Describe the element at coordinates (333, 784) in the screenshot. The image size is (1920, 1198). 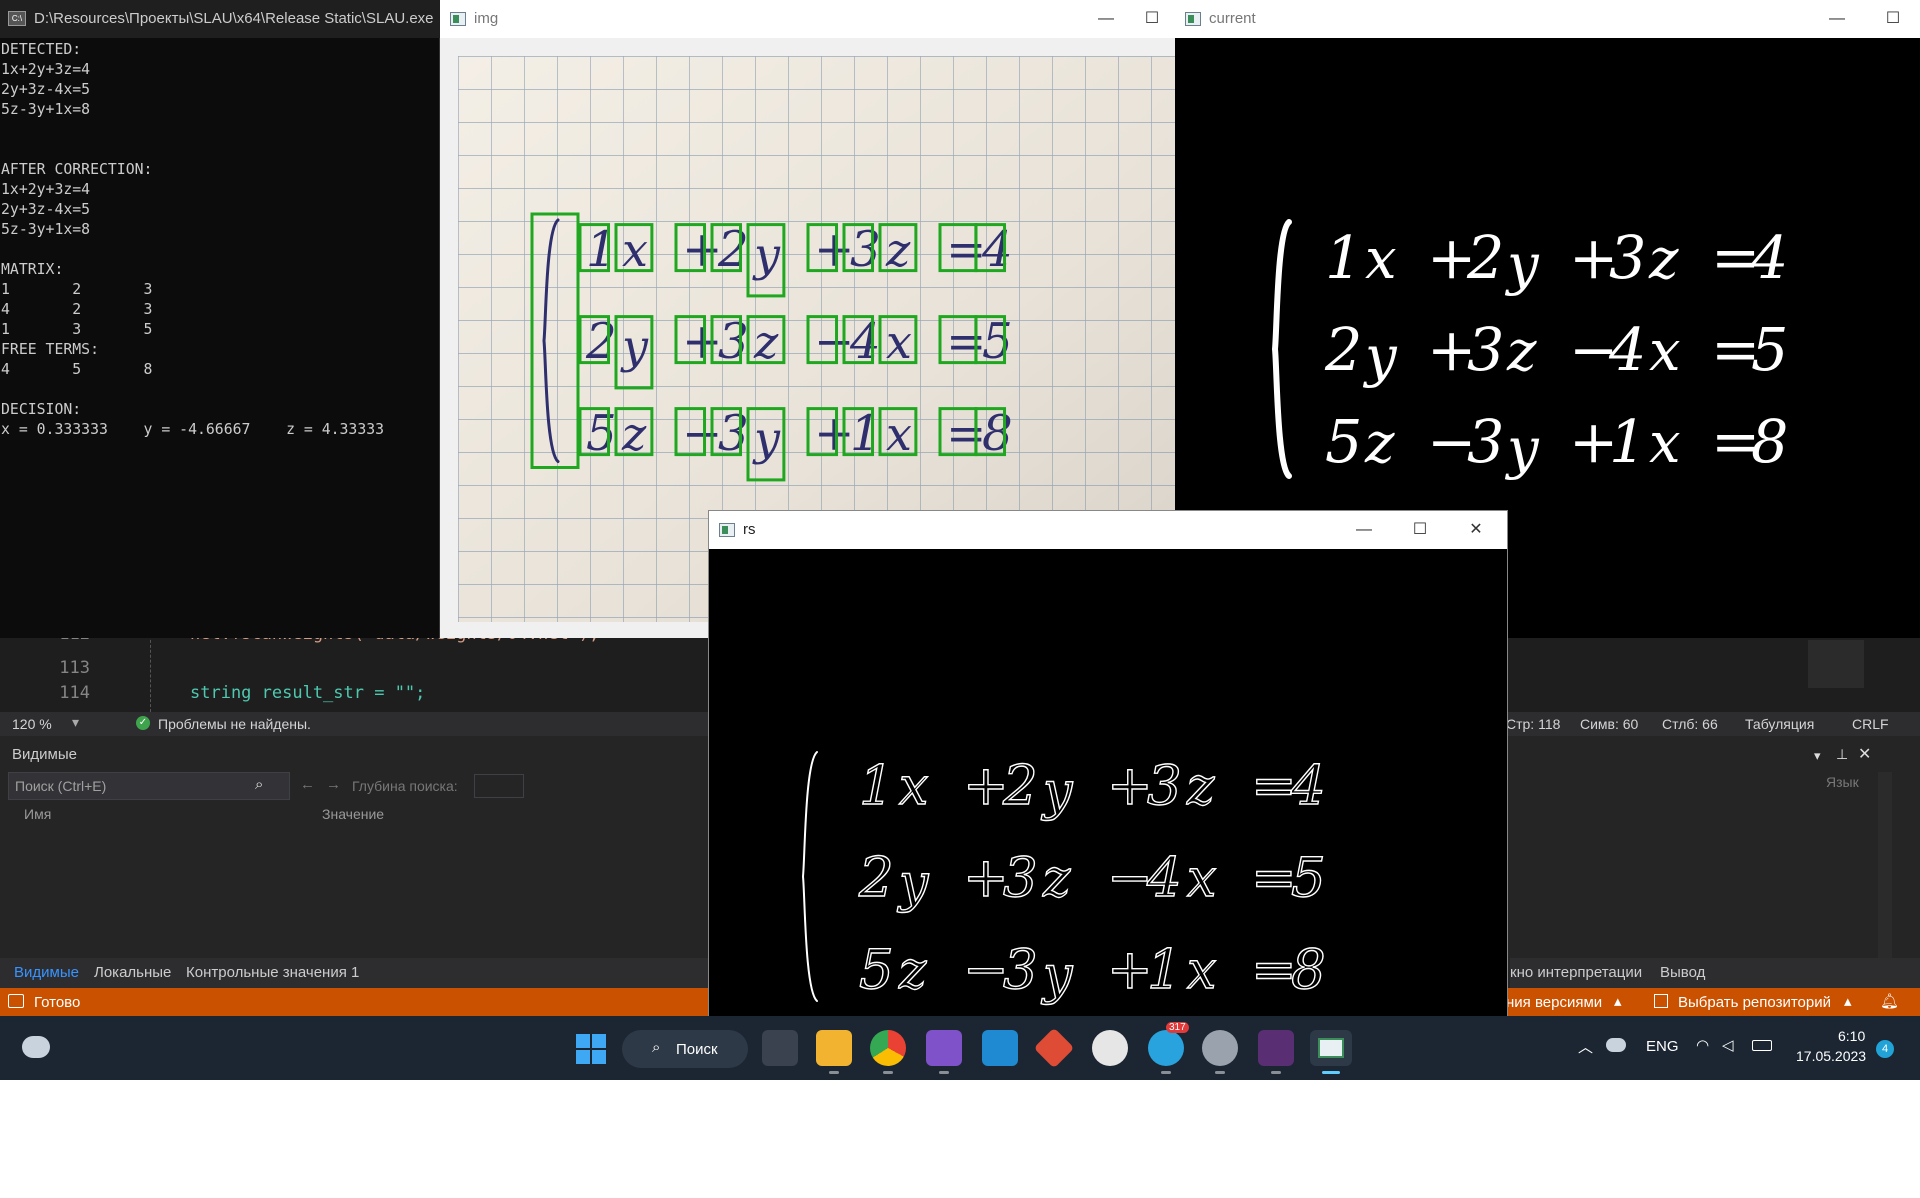
I see `forward-arrow-icon: →` at that location.